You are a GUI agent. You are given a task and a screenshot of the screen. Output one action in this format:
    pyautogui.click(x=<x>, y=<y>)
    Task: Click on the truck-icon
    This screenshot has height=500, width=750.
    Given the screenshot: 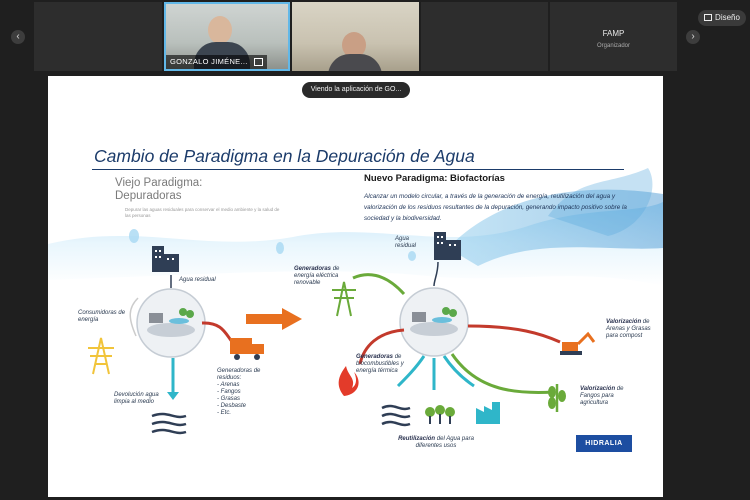 What is the action you would take?
    pyautogui.click(x=247, y=349)
    